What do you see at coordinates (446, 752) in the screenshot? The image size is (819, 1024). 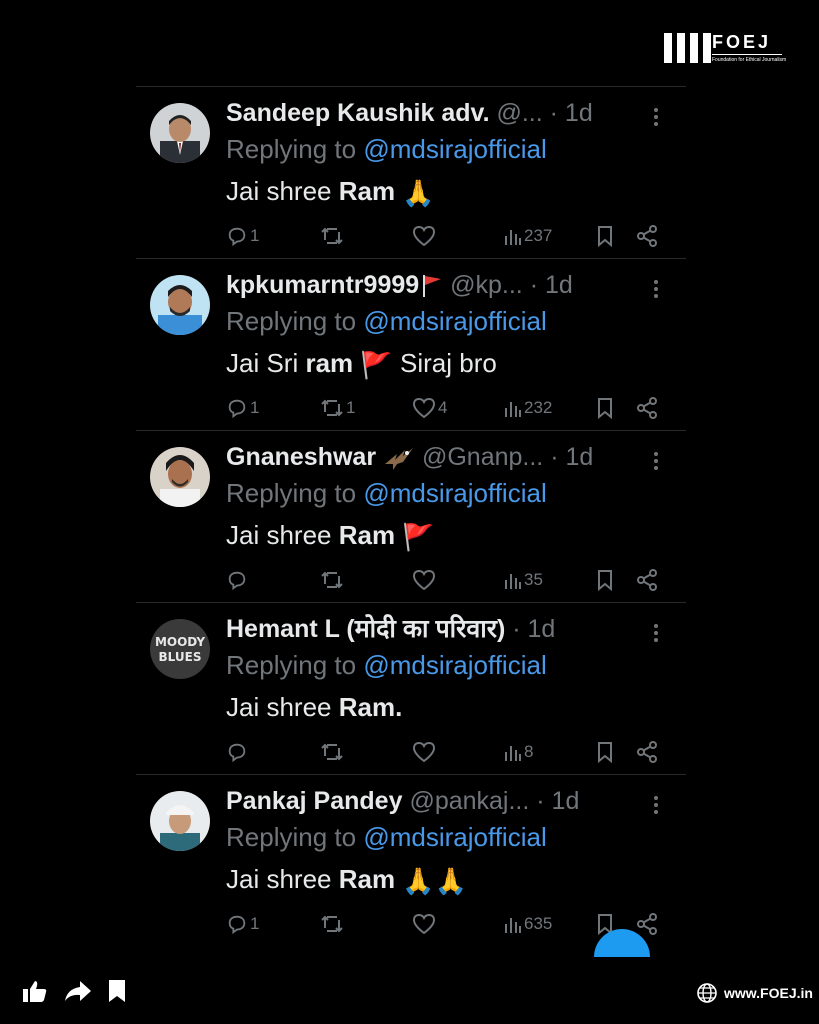 I see `tweet-actions: 8` at bounding box center [446, 752].